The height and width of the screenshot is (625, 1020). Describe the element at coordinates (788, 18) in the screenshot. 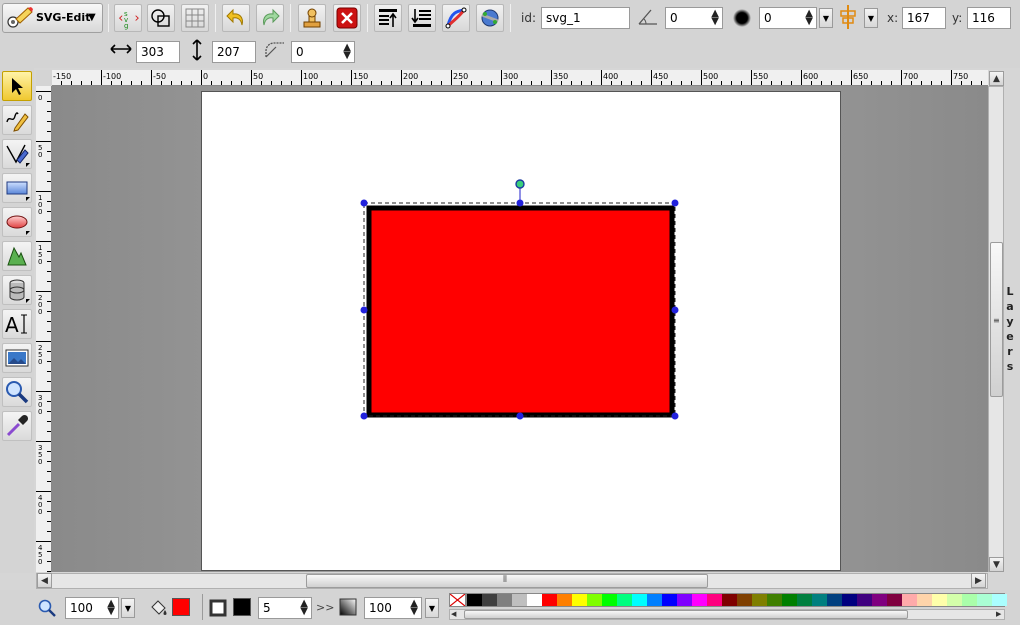

I see `blur-stepper: 0 ▲ ▼` at that location.